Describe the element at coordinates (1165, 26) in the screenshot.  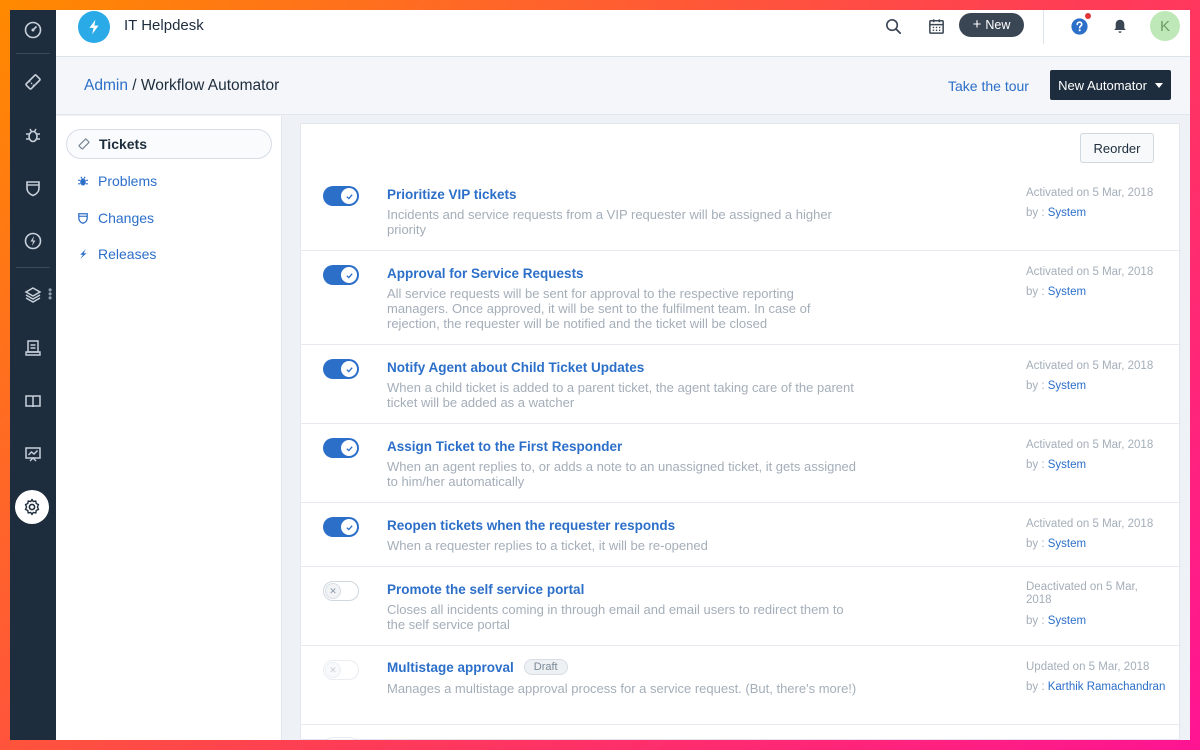
I see `avatar: K` at that location.